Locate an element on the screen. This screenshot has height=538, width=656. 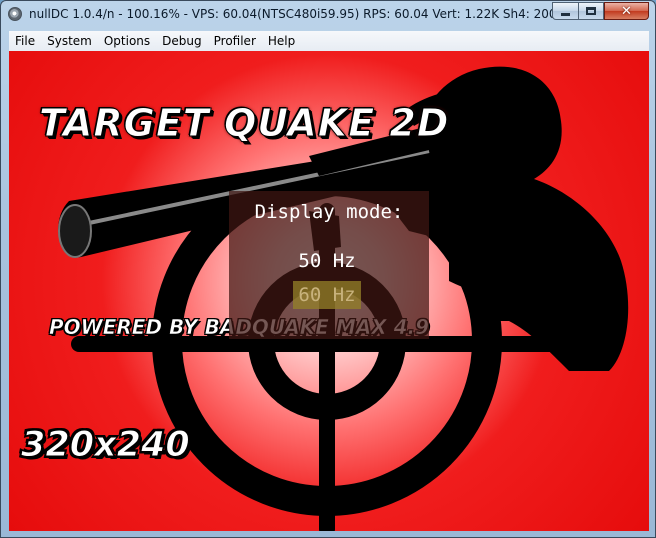
game-logo-title: TARGET QUAKE 2D is located at coordinates (244, 123).